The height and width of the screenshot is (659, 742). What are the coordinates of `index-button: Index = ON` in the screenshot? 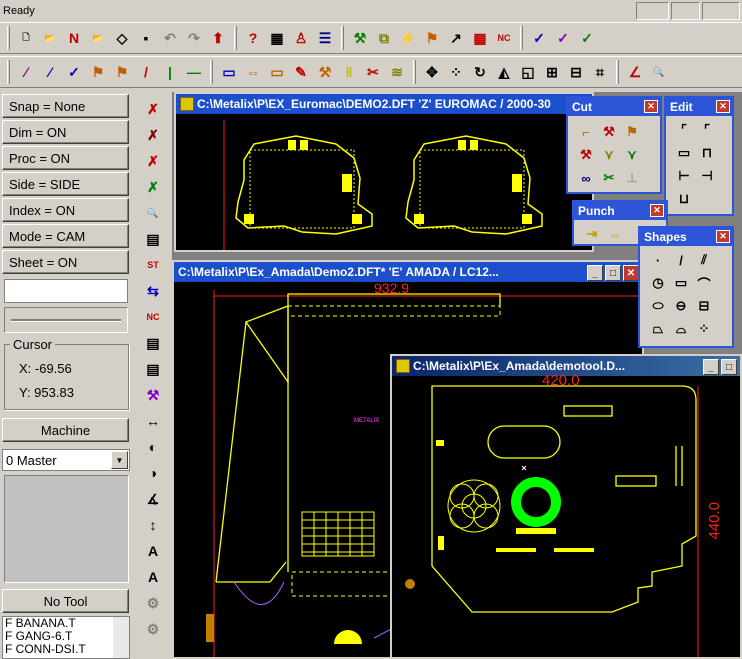 It's located at (65, 210).